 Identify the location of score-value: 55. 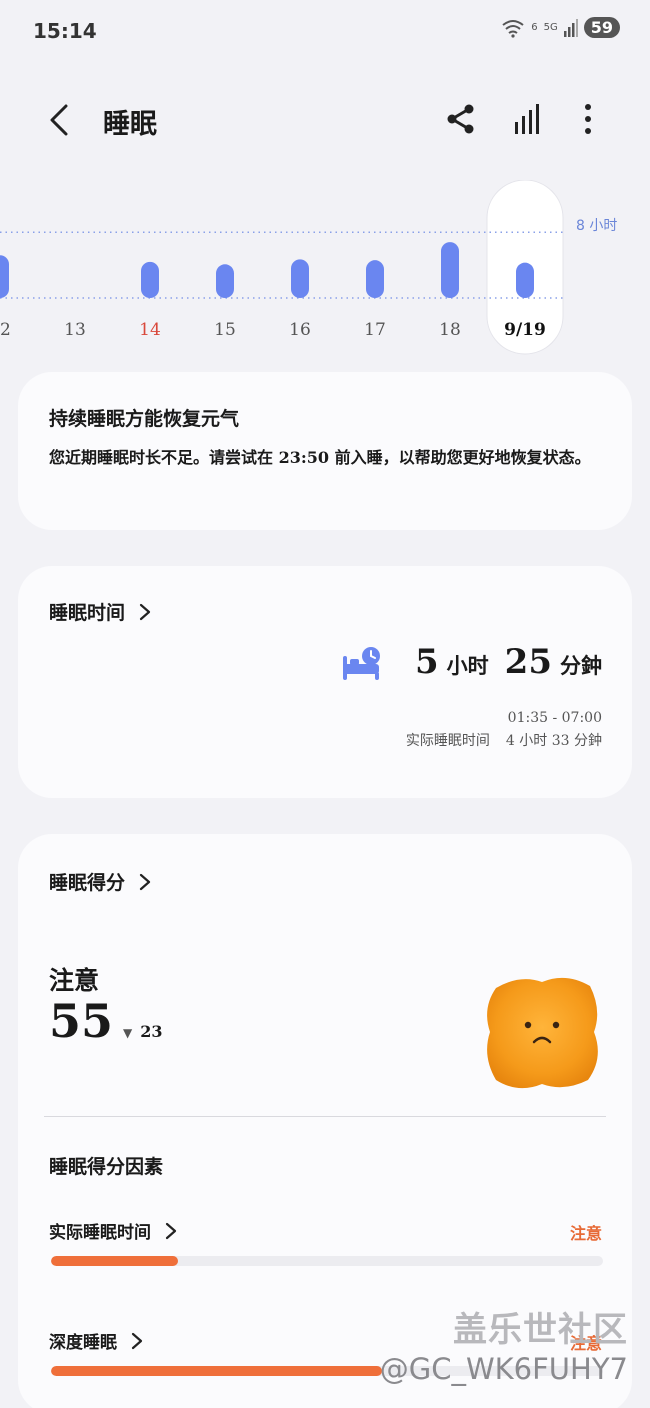
(81, 1021).